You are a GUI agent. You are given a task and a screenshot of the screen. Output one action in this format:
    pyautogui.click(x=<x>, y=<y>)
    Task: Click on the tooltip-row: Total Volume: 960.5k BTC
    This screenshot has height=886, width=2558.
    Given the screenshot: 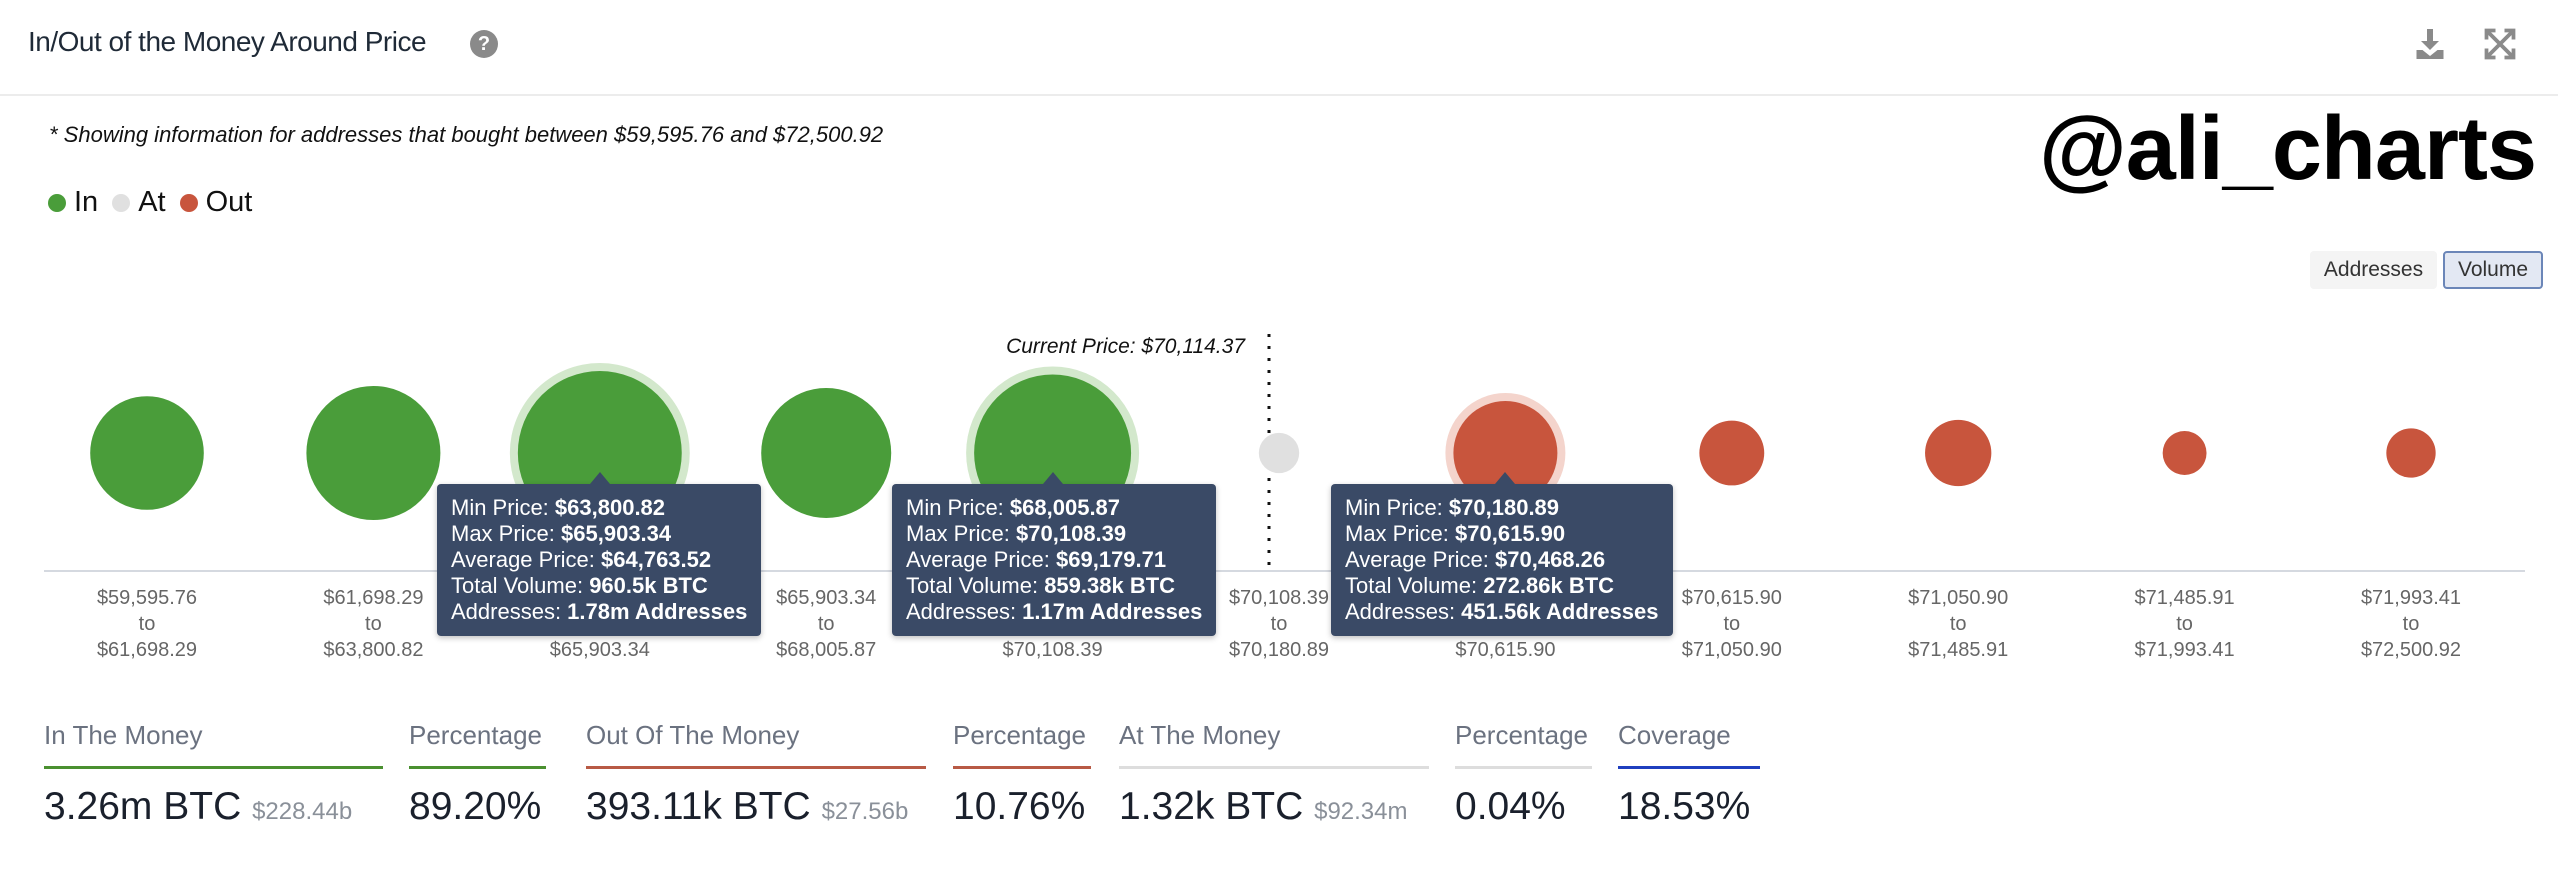 What is the action you would take?
    pyautogui.click(x=599, y=586)
    